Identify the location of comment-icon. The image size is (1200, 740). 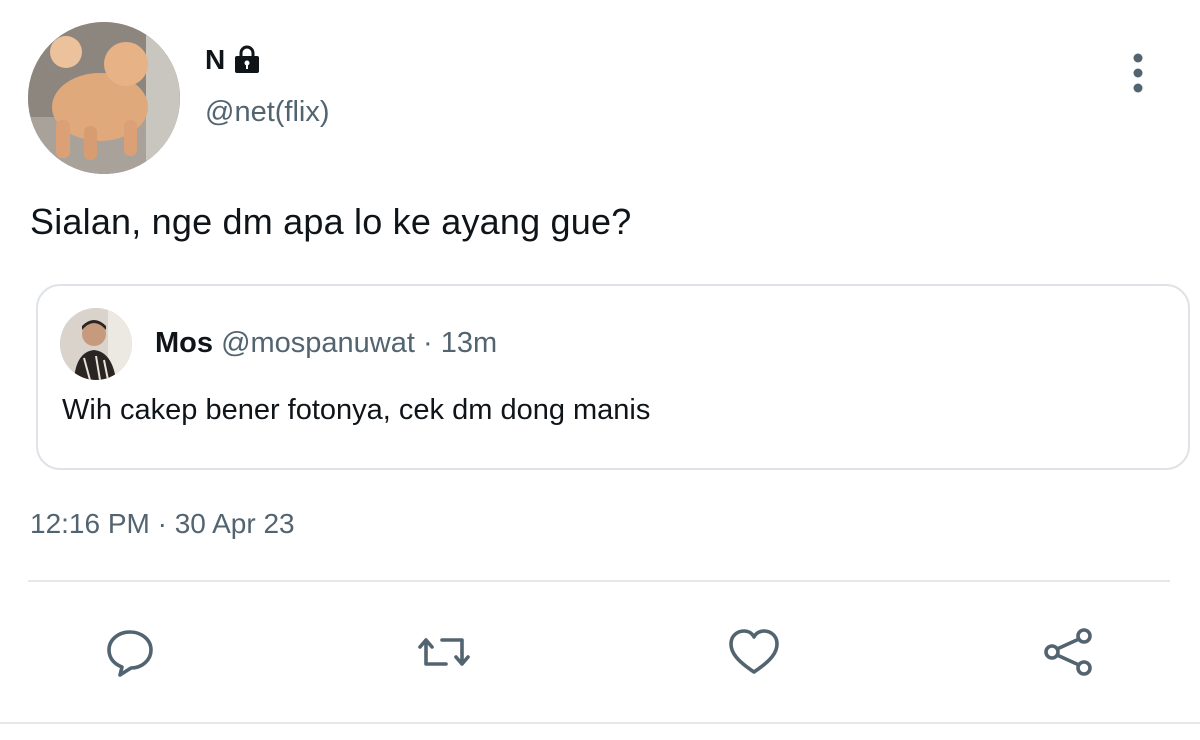
(130, 653).